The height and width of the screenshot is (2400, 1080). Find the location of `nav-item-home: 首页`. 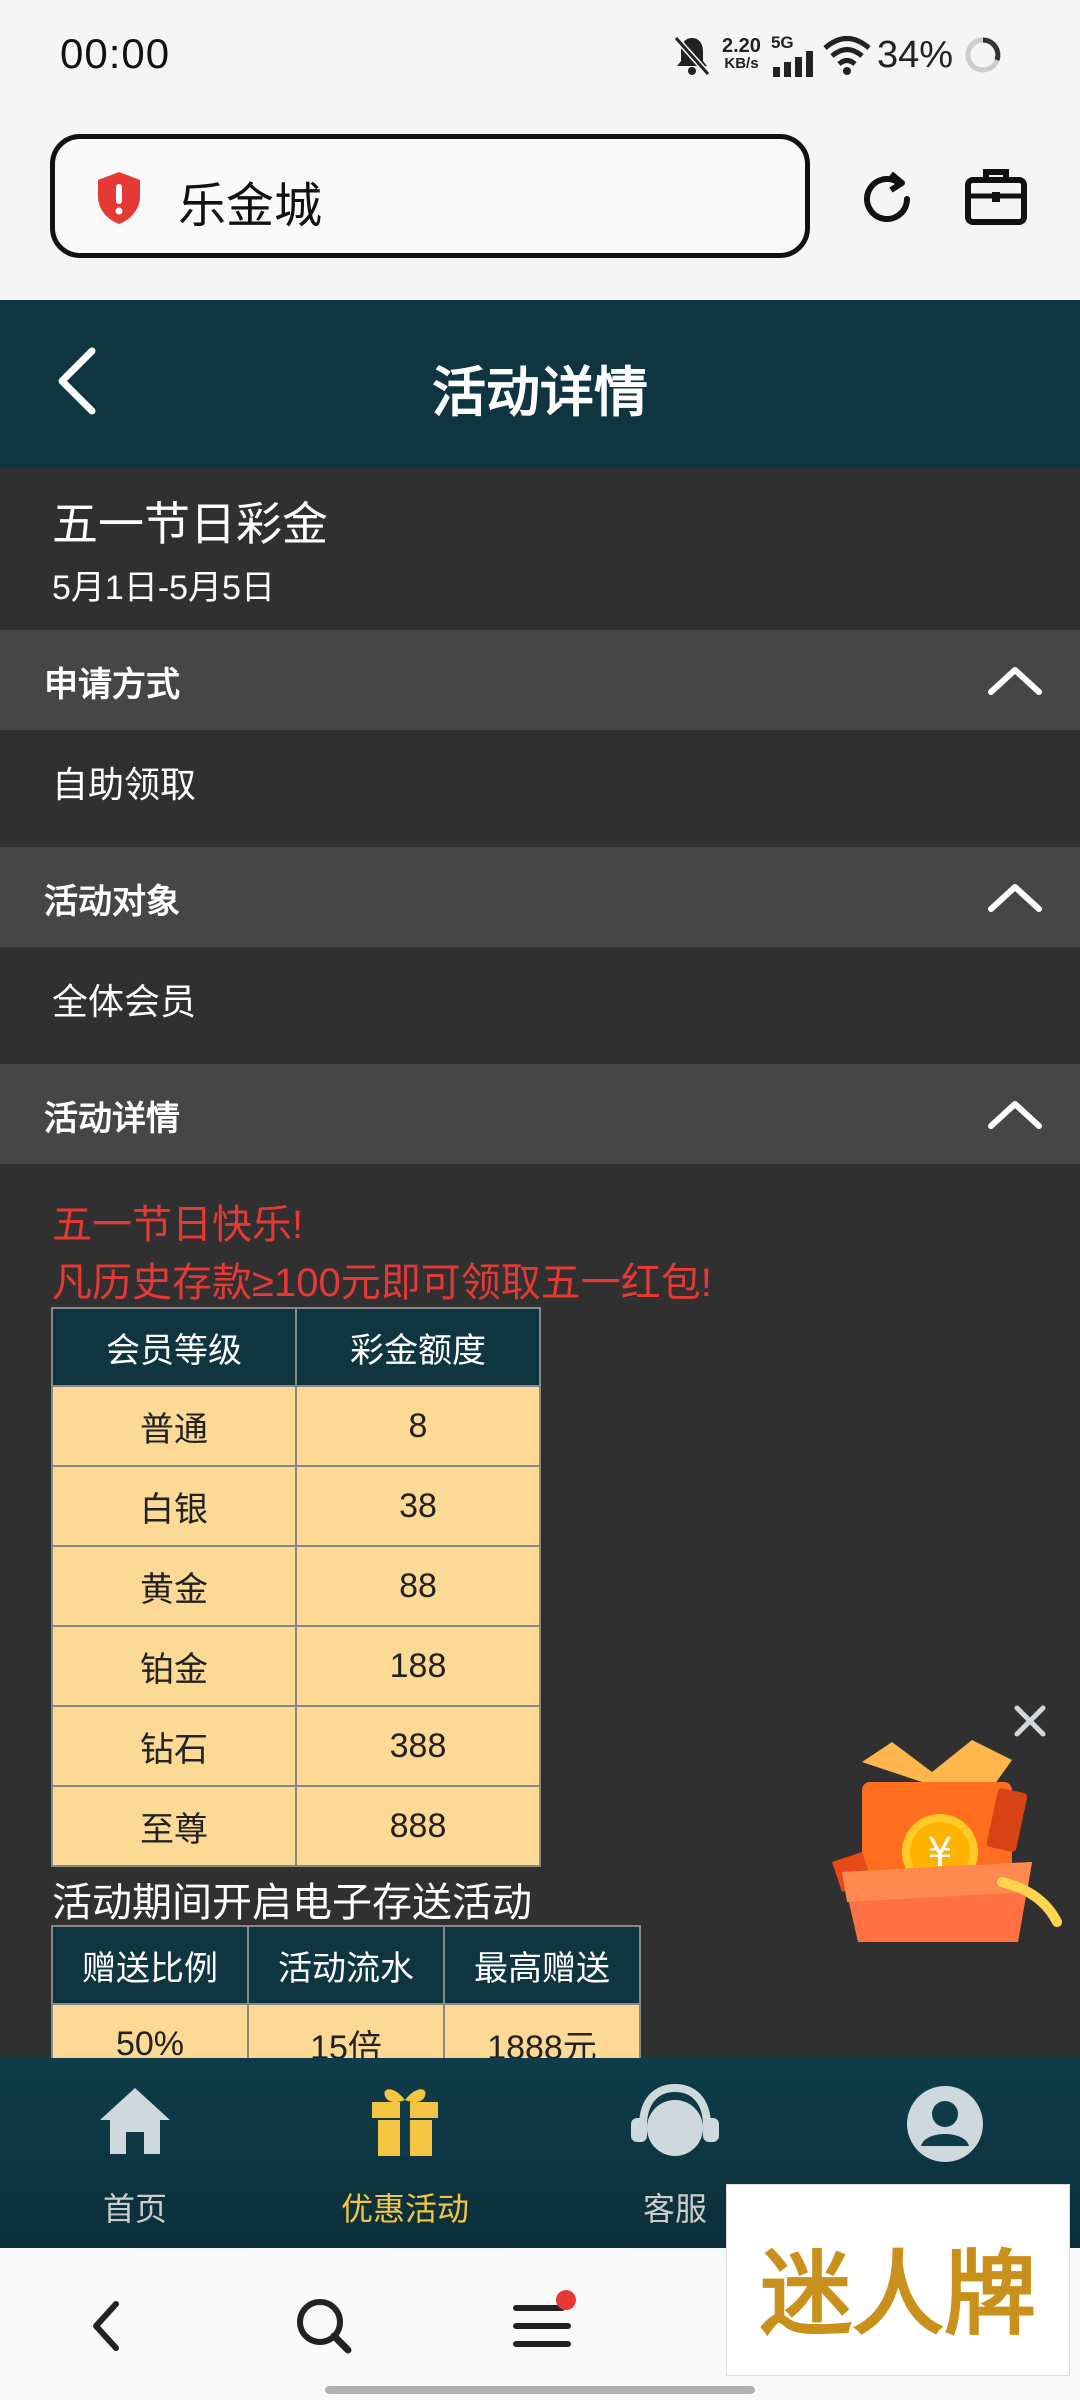

nav-item-home: 首页 is located at coordinates (135, 2155).